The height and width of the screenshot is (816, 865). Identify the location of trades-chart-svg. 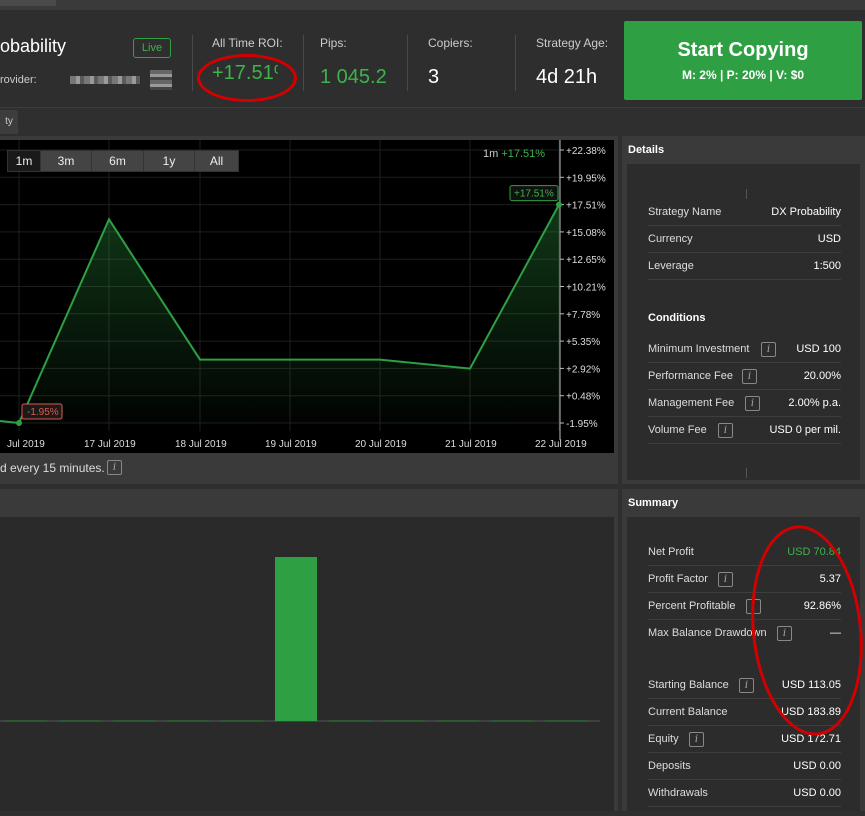
(300, 639).